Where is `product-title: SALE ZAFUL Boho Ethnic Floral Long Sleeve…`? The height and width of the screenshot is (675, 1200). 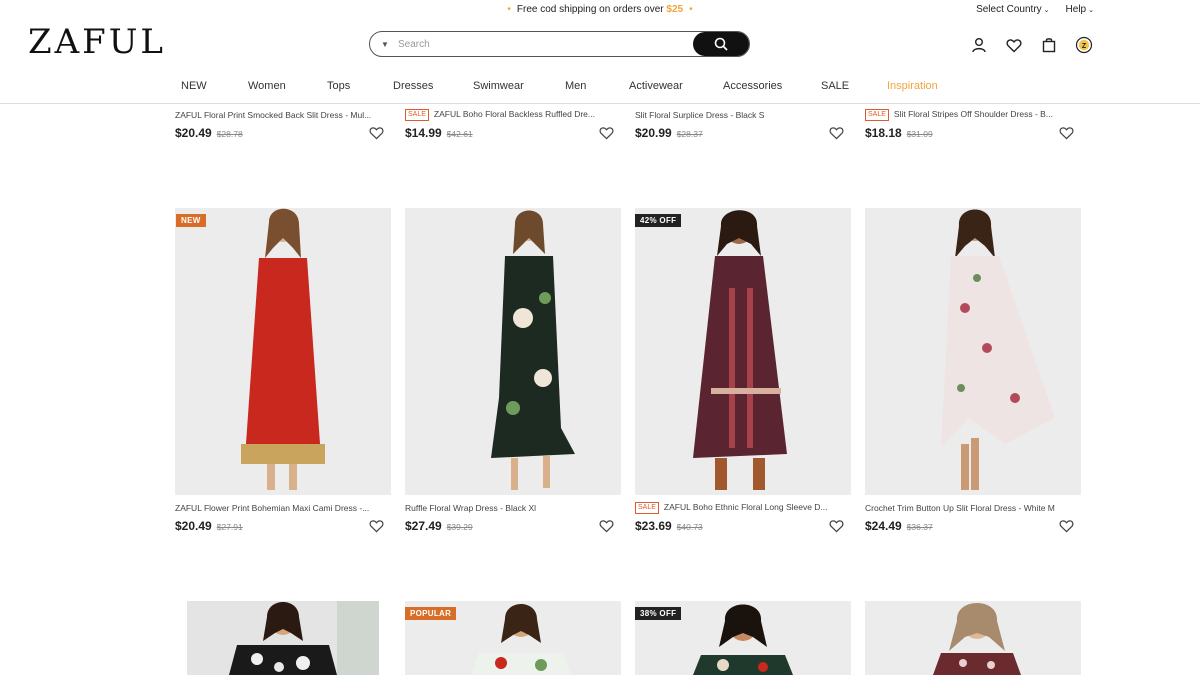 product-title: SALE ZAFUL Boho Ethnic Floral Long Sleeve… is located at coordinates (737, 508).